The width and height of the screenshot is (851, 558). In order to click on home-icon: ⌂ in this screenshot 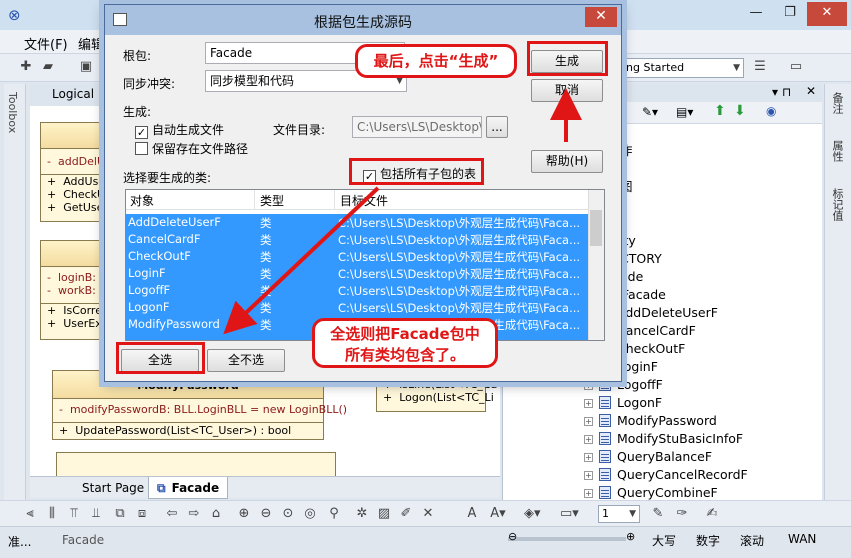, I will do `click(216, 514)`.